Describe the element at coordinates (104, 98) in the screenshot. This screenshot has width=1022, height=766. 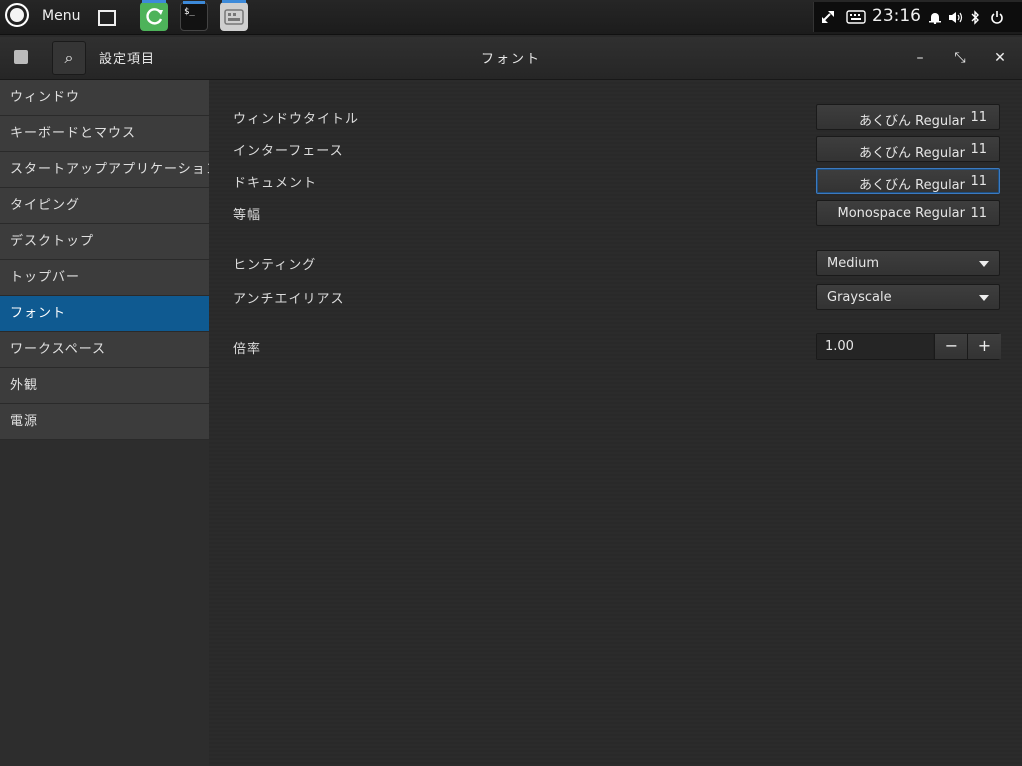
I see `sidebar-item-window: ウィンドウ` at that location.